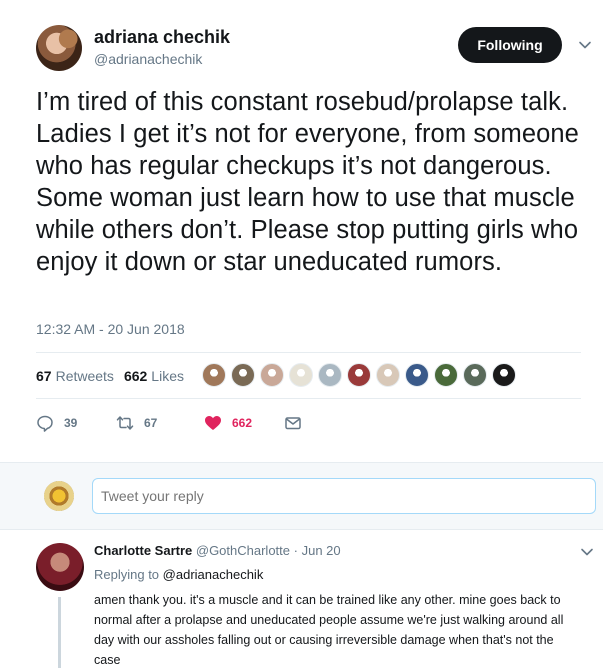  What do you see at coordinates (151, 423) in the screenshot?
I see `retweet-count: 67` at bounding box center [151, 423].